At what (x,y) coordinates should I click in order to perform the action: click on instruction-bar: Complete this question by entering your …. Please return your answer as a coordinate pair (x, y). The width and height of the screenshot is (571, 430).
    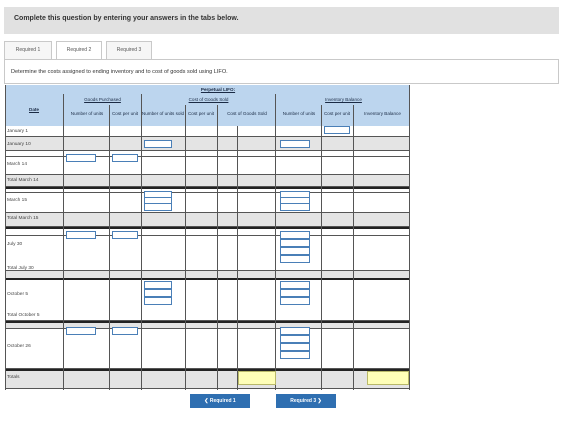
    Looking at the image, I should click on (281, 20).